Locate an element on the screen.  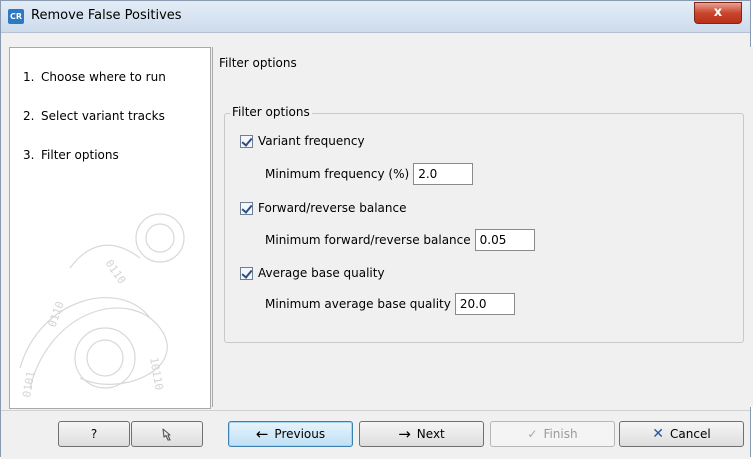
minimum-forward-reverse-balance-row: Minimum forward/reverse balance 0.05 is located at coordinates (400, 240).